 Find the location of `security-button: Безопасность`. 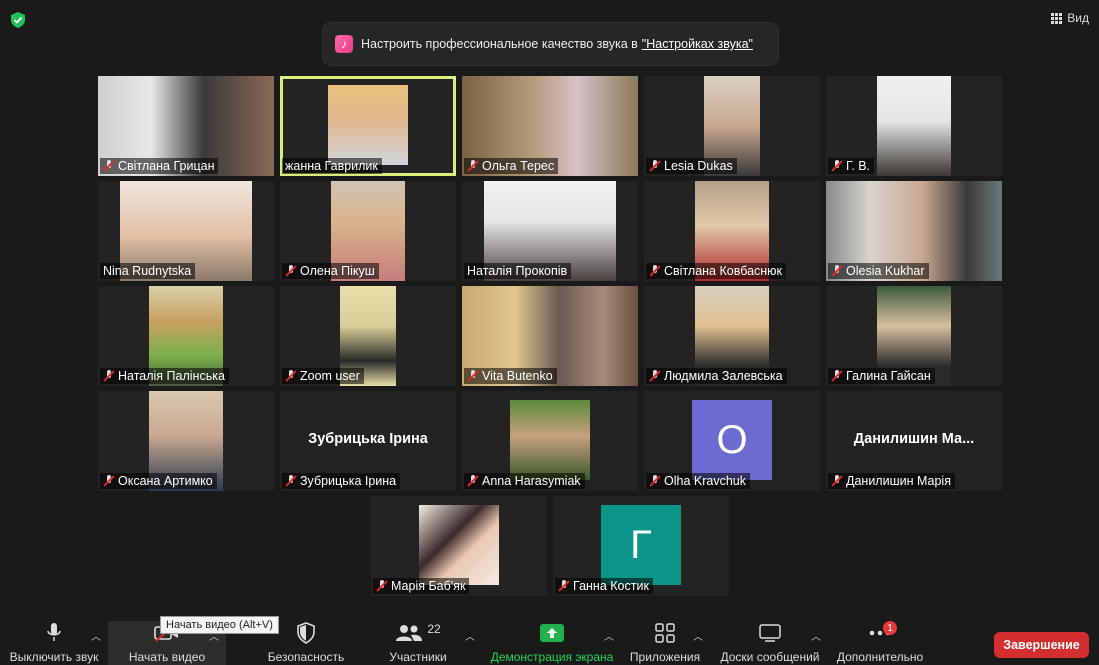

security-button: Безопасность is located at coordinates (306, 637).